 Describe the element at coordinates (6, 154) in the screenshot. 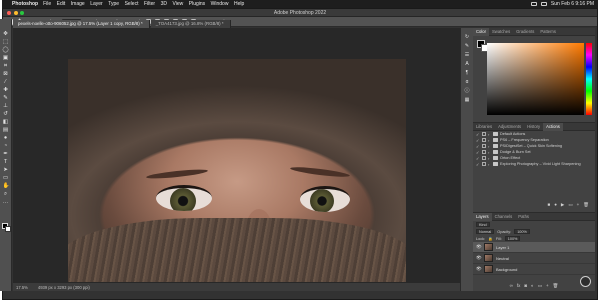

I see `pen-icon: ✒` at that location.